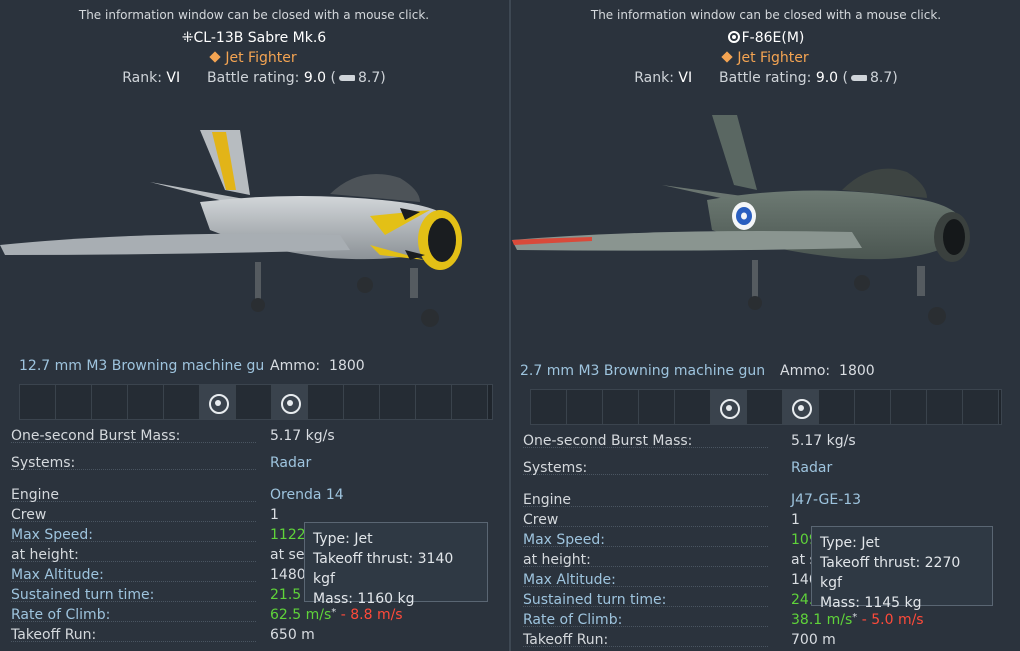  I want to click on battle-rating-label: Battle rating:, so click(253, 78).